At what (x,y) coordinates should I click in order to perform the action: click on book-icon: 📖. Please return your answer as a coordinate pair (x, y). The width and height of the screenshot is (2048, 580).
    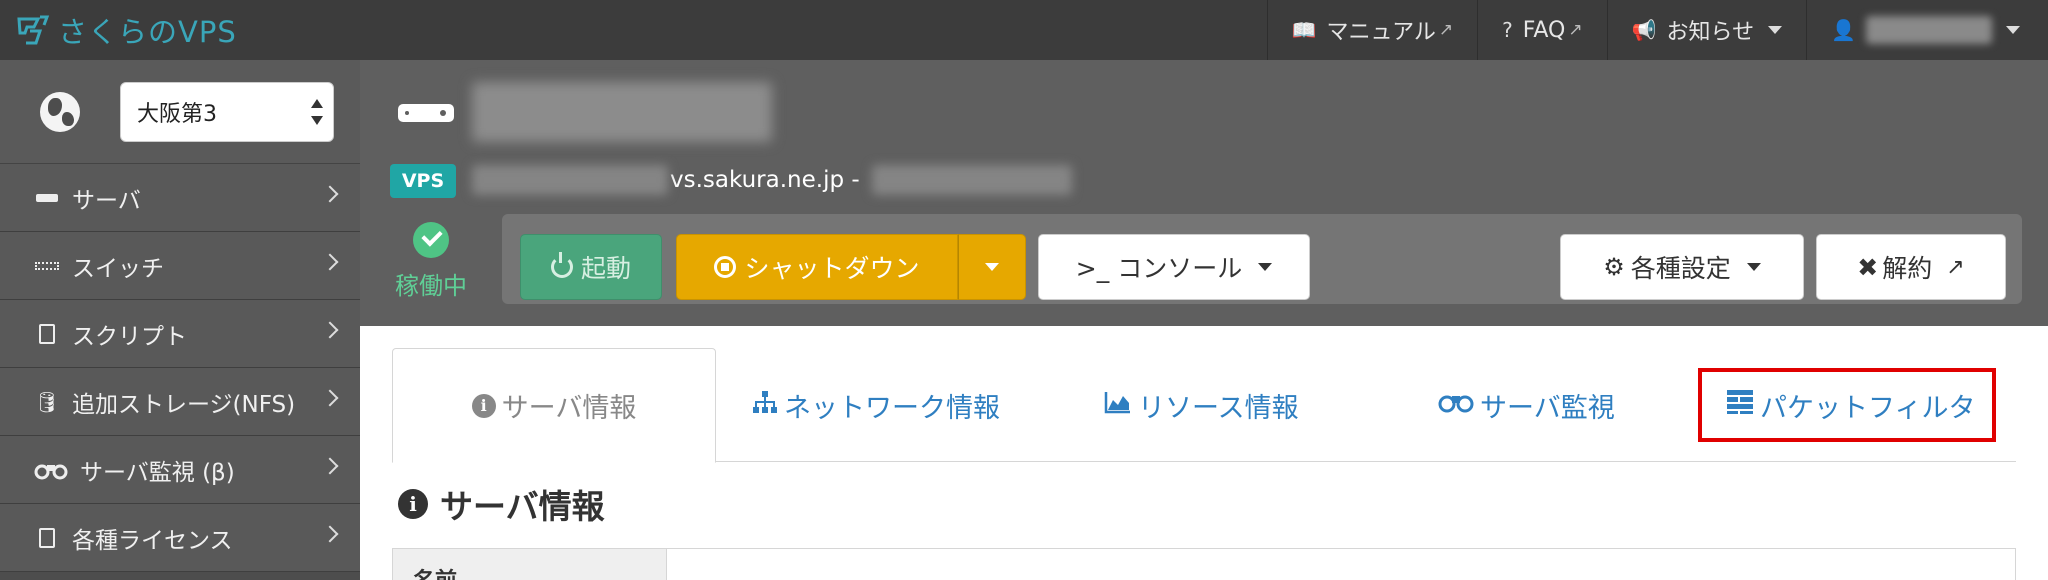
    Looking at the image, I should click on (1304, 30).